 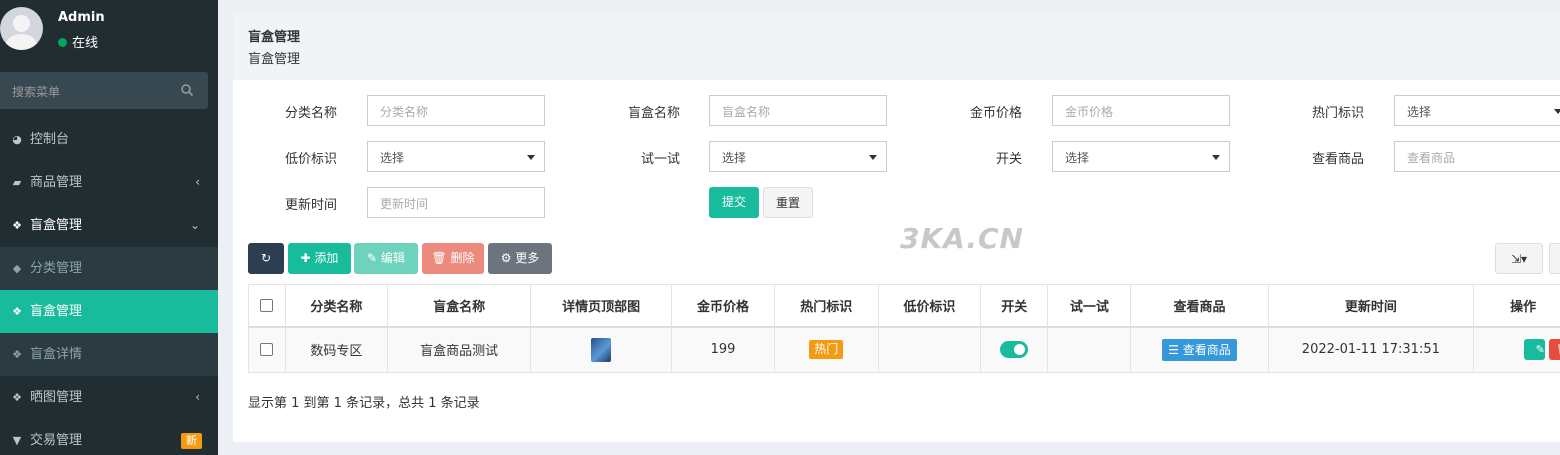 I want to click on col-hot: 热门标识, so click(x=826, y=306).